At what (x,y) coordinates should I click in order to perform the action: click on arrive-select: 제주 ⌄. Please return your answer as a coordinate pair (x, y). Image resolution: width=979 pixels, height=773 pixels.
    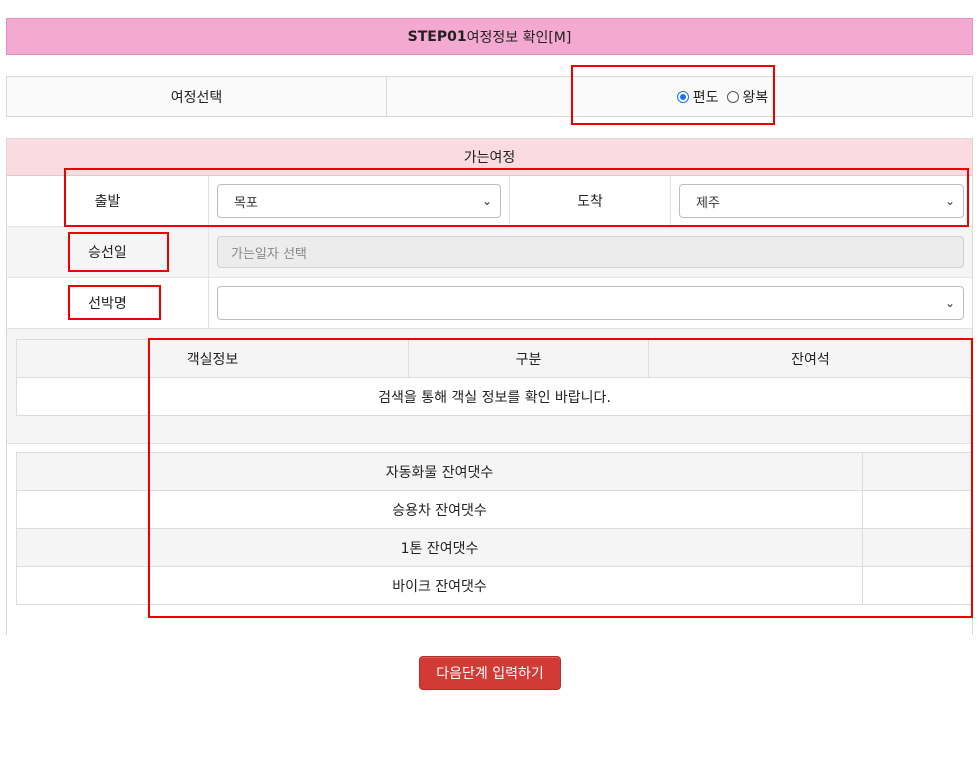
    Looking at the image, I should click on (821, 201).